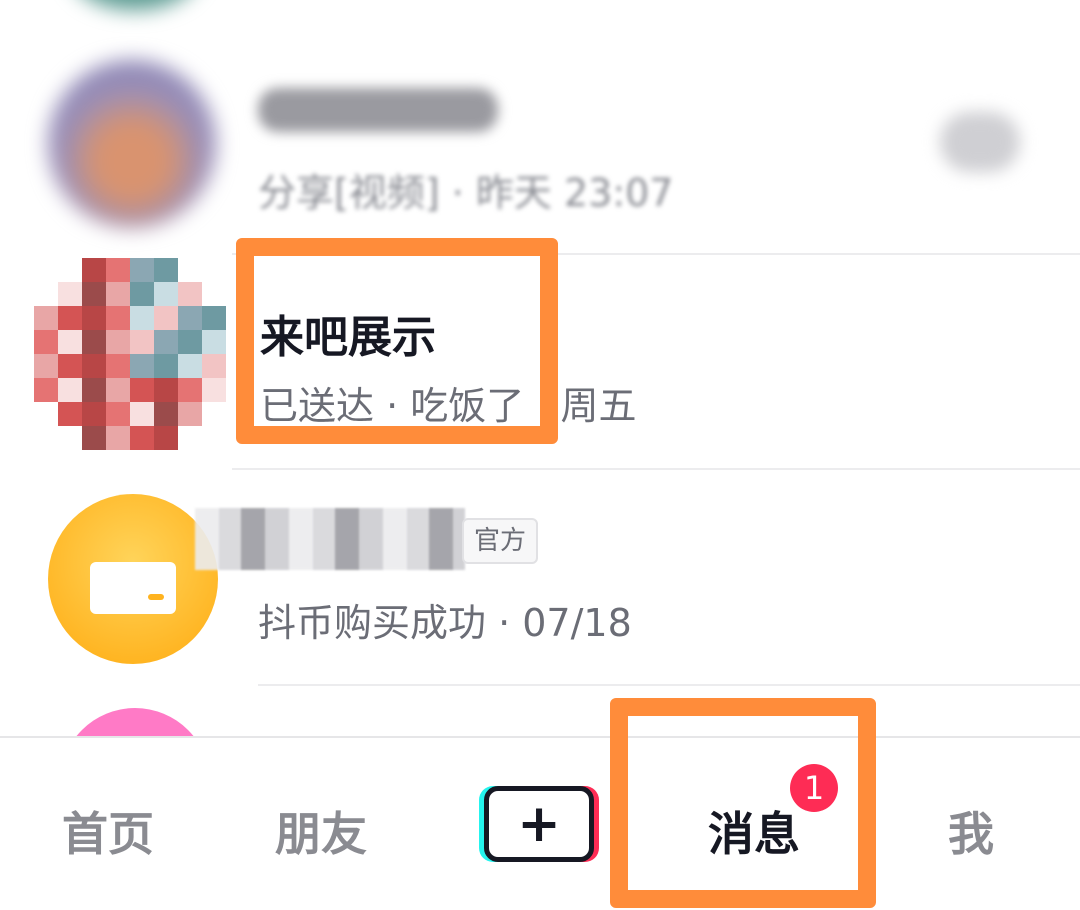 Image resolution: width=1080 pixels, height=910 pixels. Describe the element at coordinates (348, 337) in the screenshot. I see `contact-name: 来吧展示` at that location.